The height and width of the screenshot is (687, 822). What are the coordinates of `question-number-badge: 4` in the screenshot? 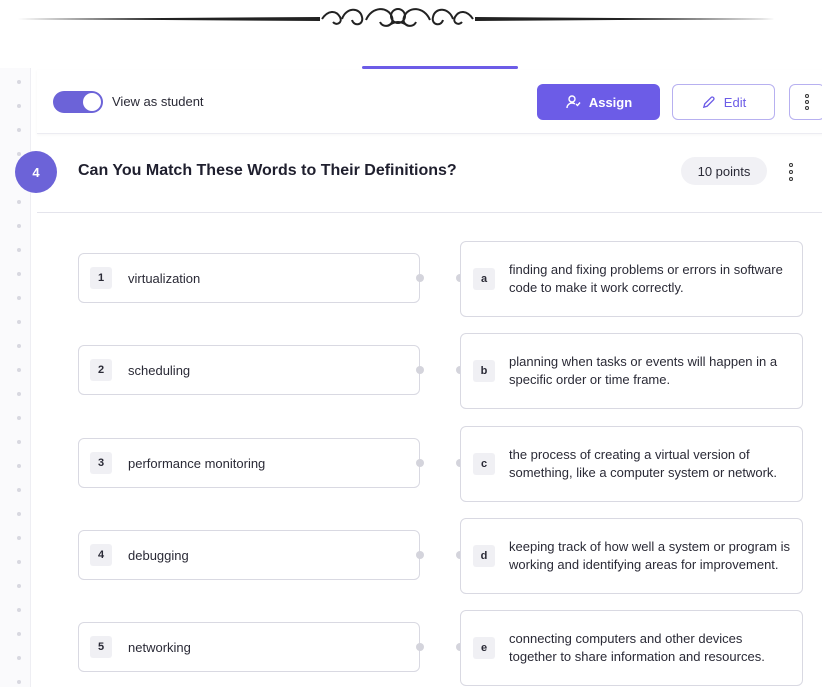 It's located at (36, 172).